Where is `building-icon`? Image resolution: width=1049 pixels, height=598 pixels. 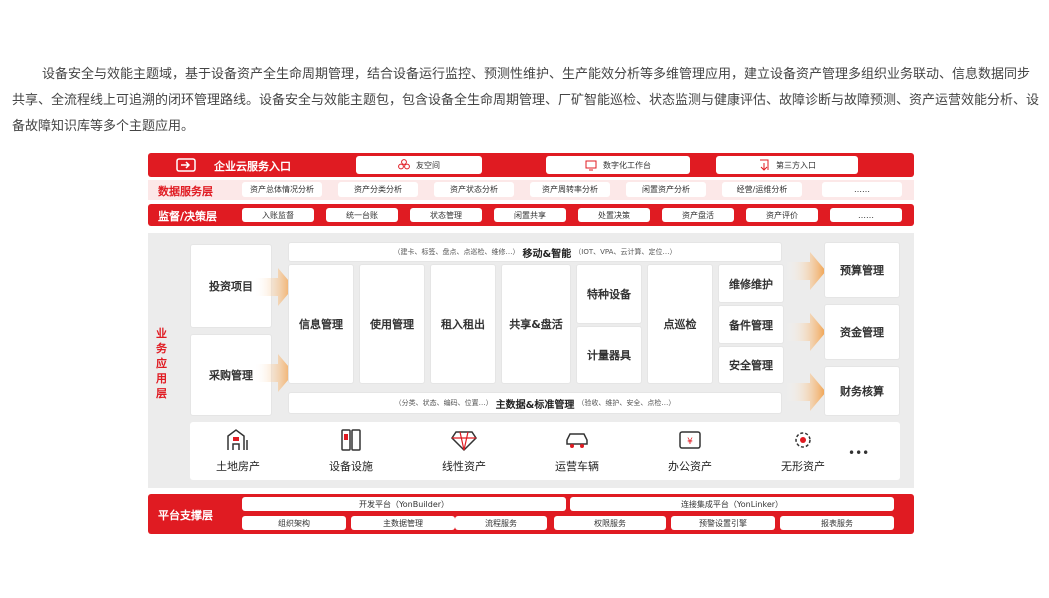 building-icon is located at coordinates (237, 439).